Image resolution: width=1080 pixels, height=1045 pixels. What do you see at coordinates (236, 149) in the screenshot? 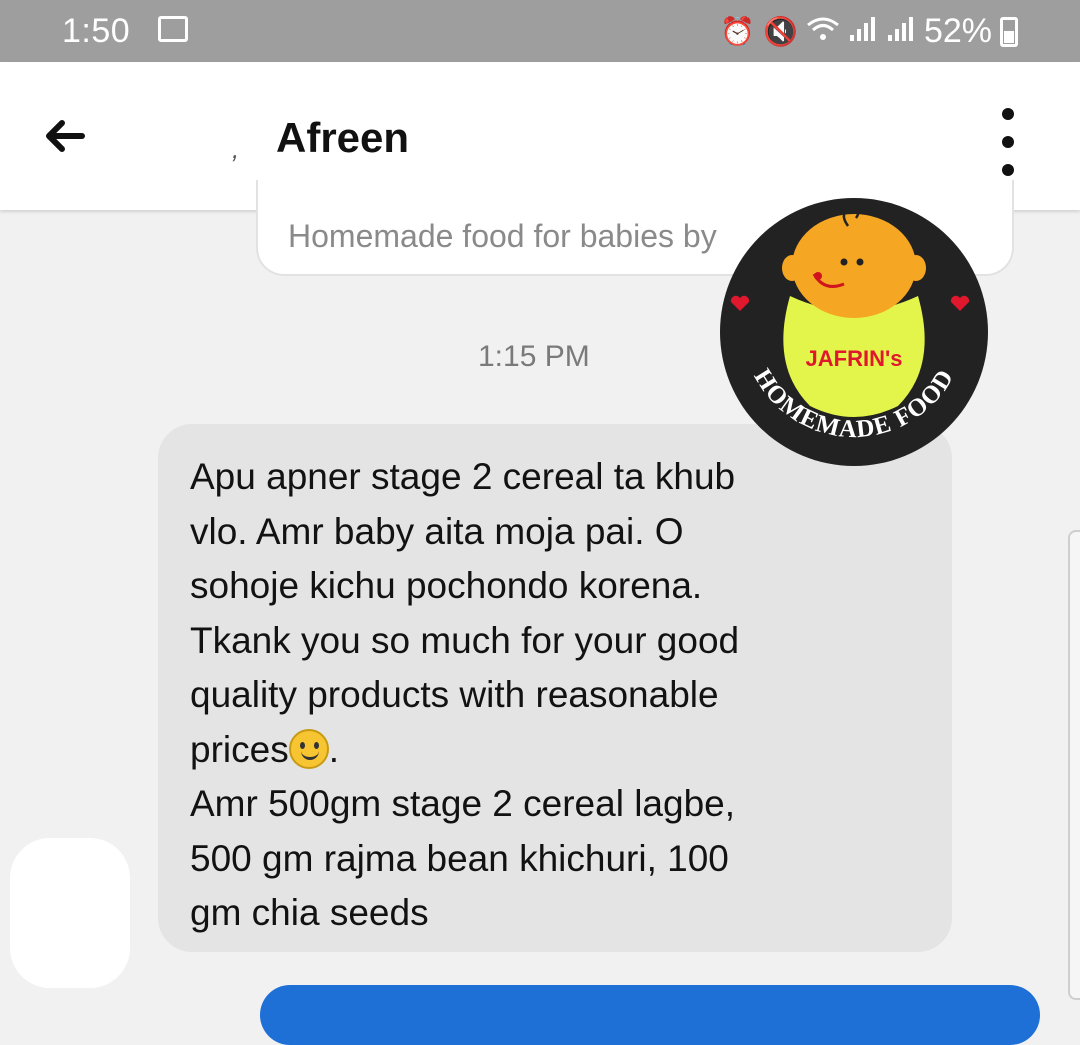
I see `avatar-placeholder: ,` at bounding box center [236, 149].